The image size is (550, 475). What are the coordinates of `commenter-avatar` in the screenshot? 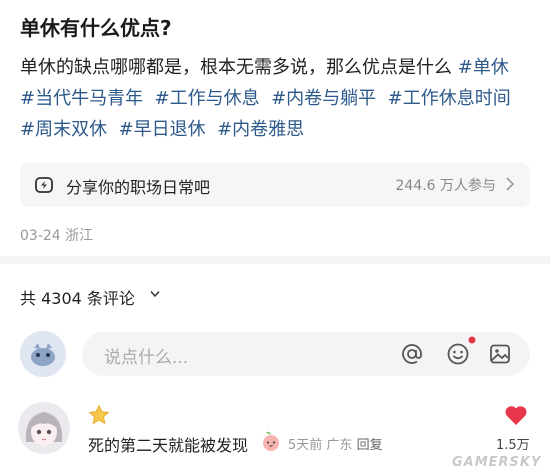 It's located at (44, 428).